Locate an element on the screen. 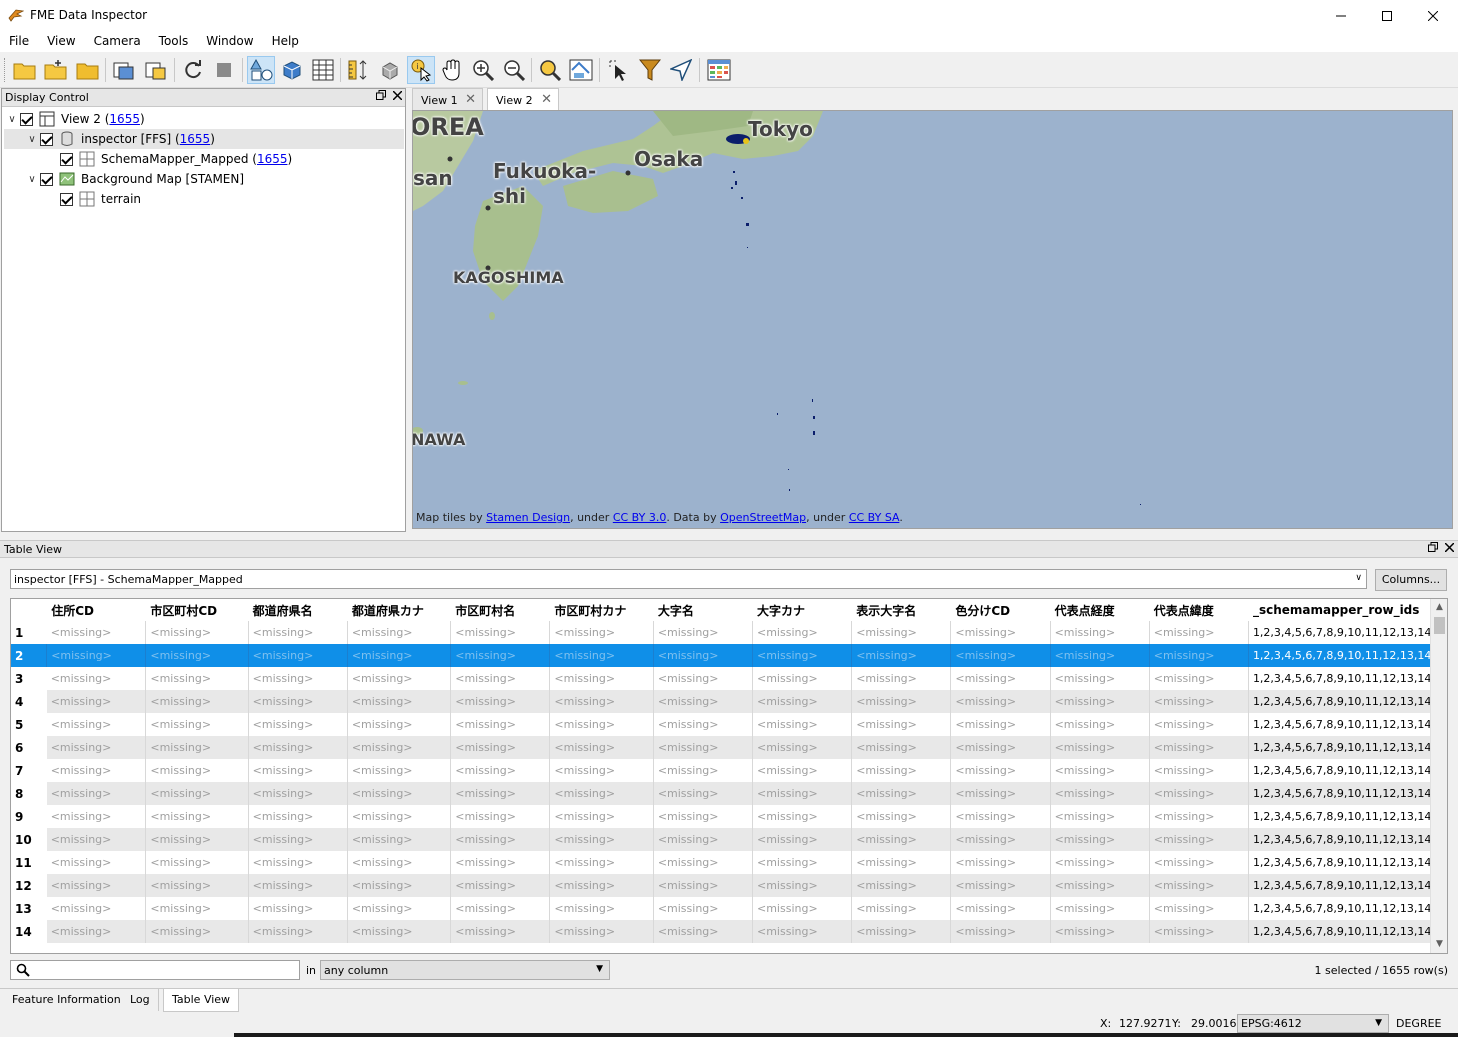 The width and height of the screenshot is (1458, 1037). row-number: 2 is located at coordinates (29, 655).